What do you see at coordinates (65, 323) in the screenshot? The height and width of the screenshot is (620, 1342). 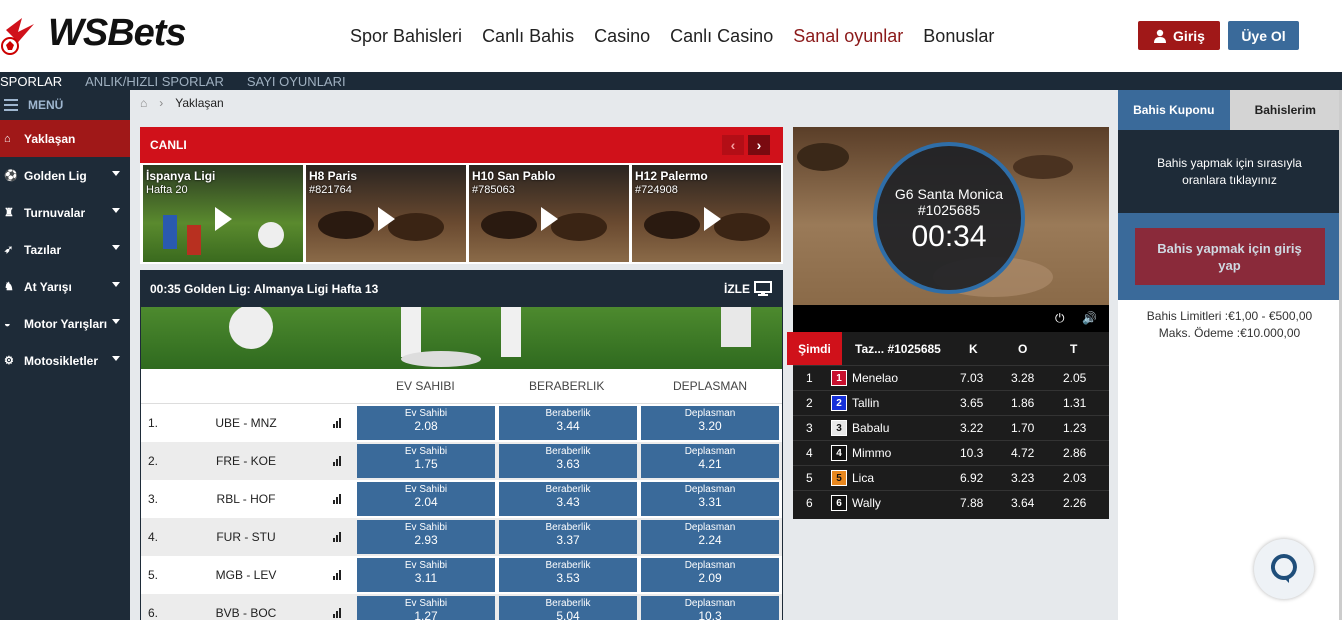 I see `sidebar-item-motor-yarislari: ◒ Motor Yarışları` at bounding box center [65, 323].